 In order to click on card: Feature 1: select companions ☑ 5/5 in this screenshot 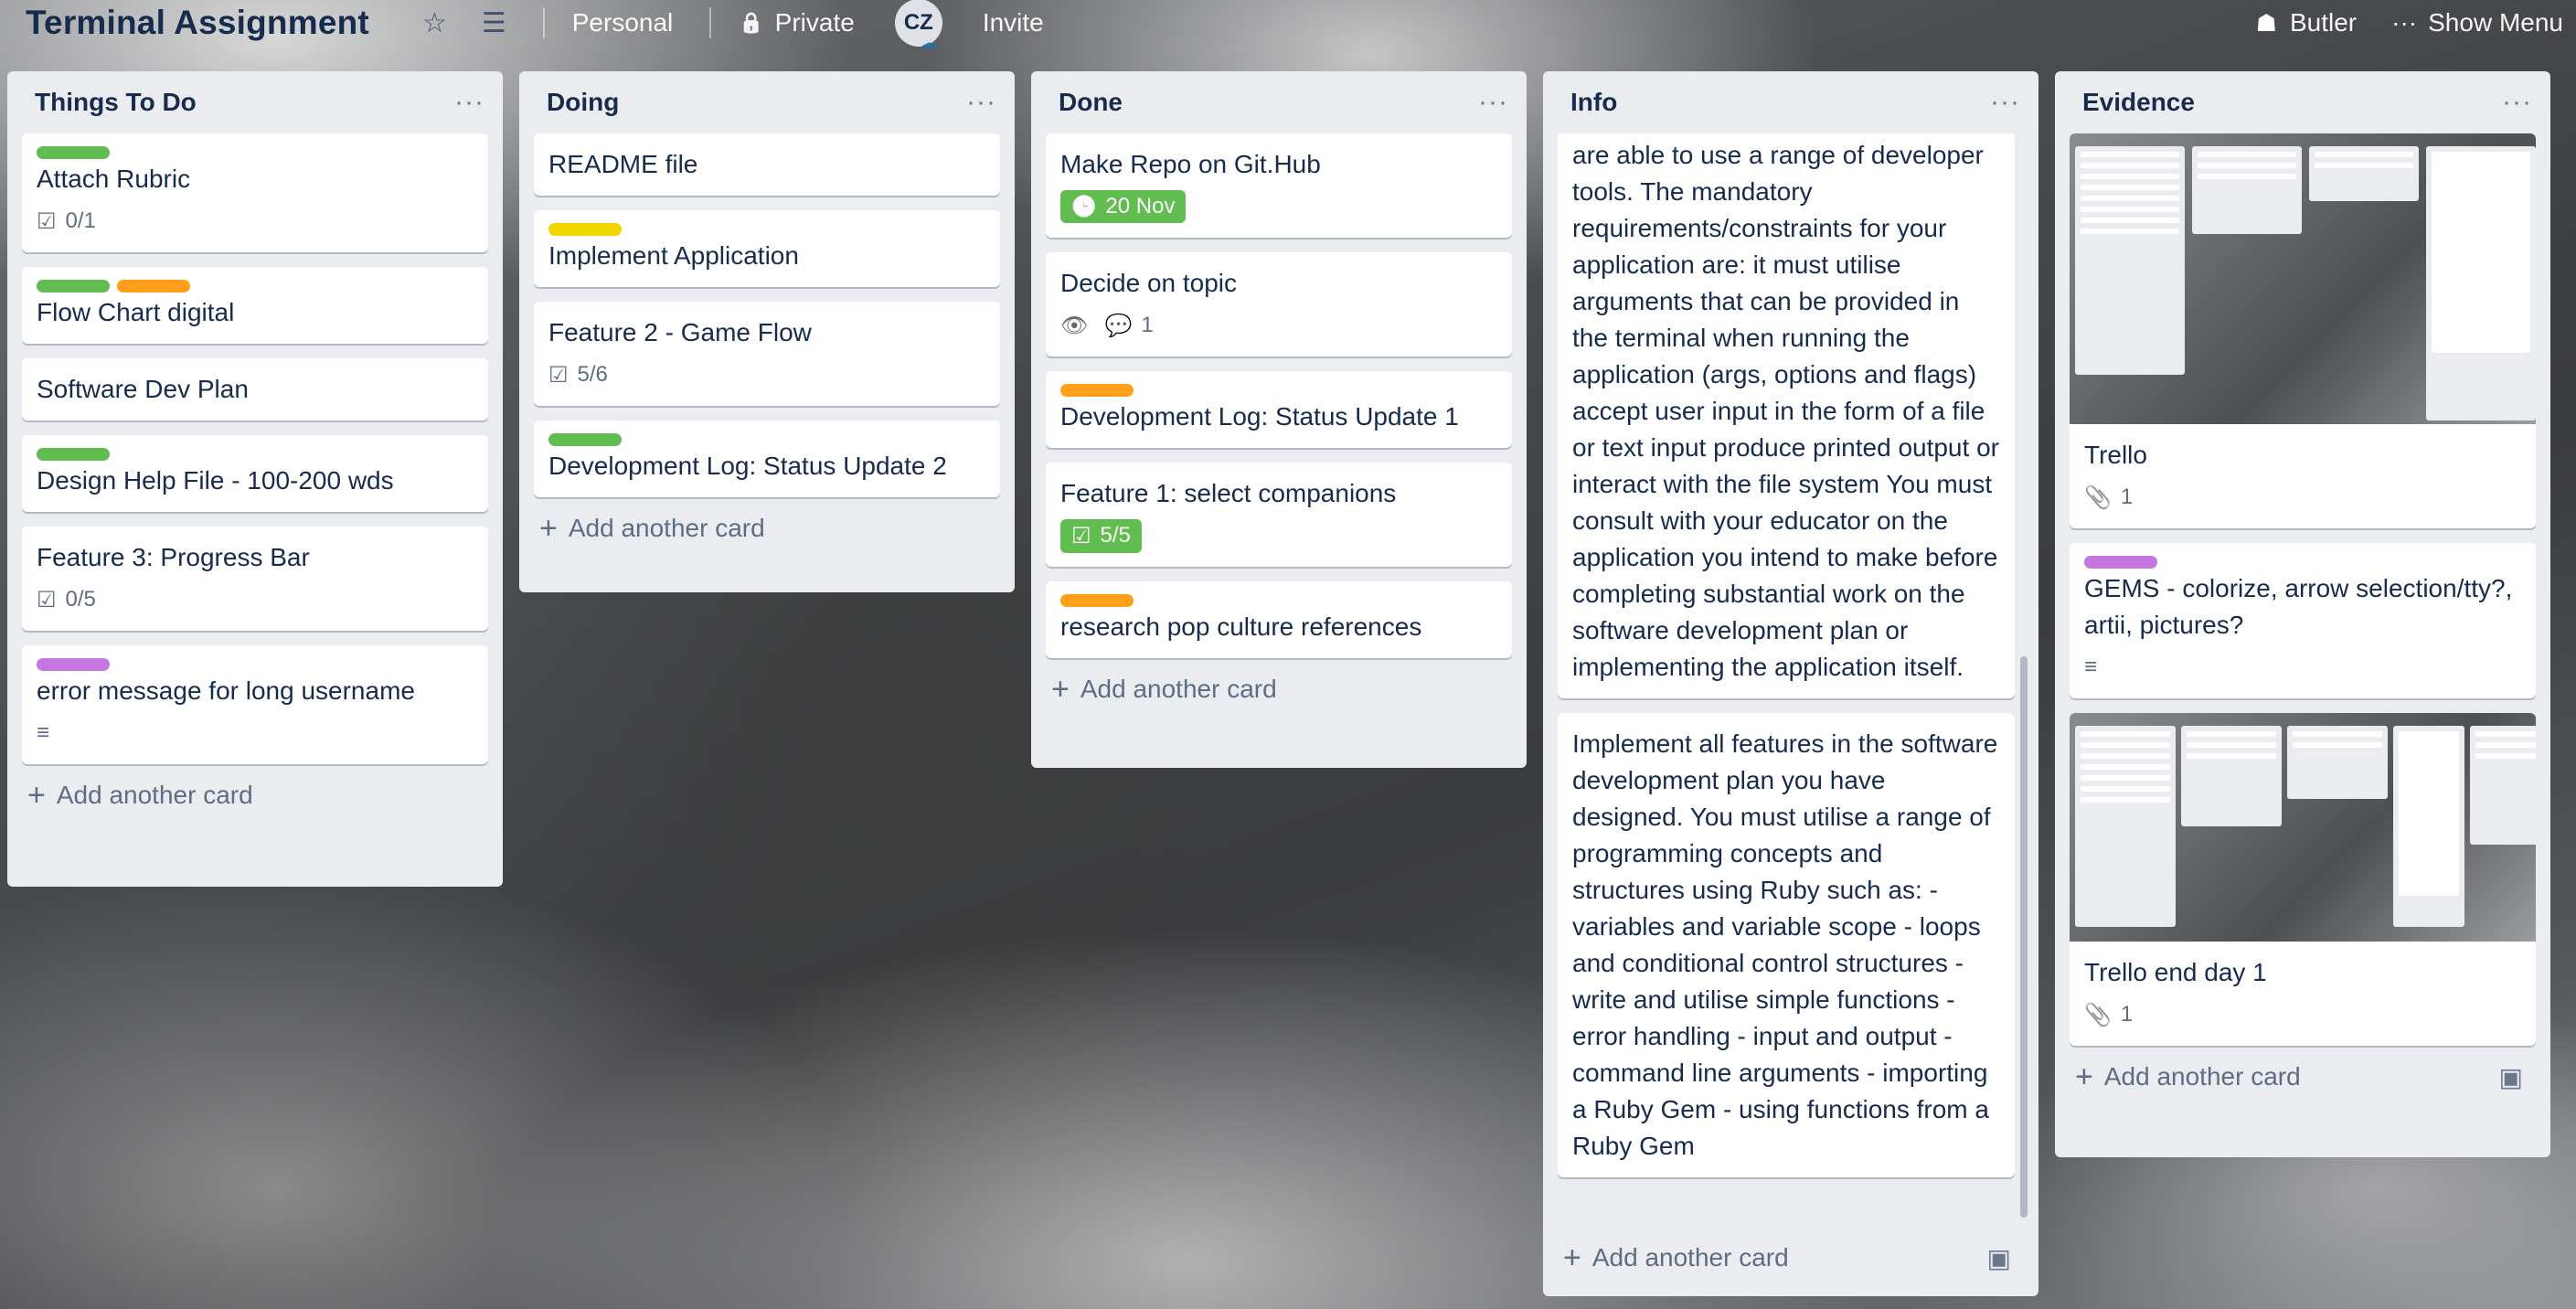, I will do `click(1279, 515)`.